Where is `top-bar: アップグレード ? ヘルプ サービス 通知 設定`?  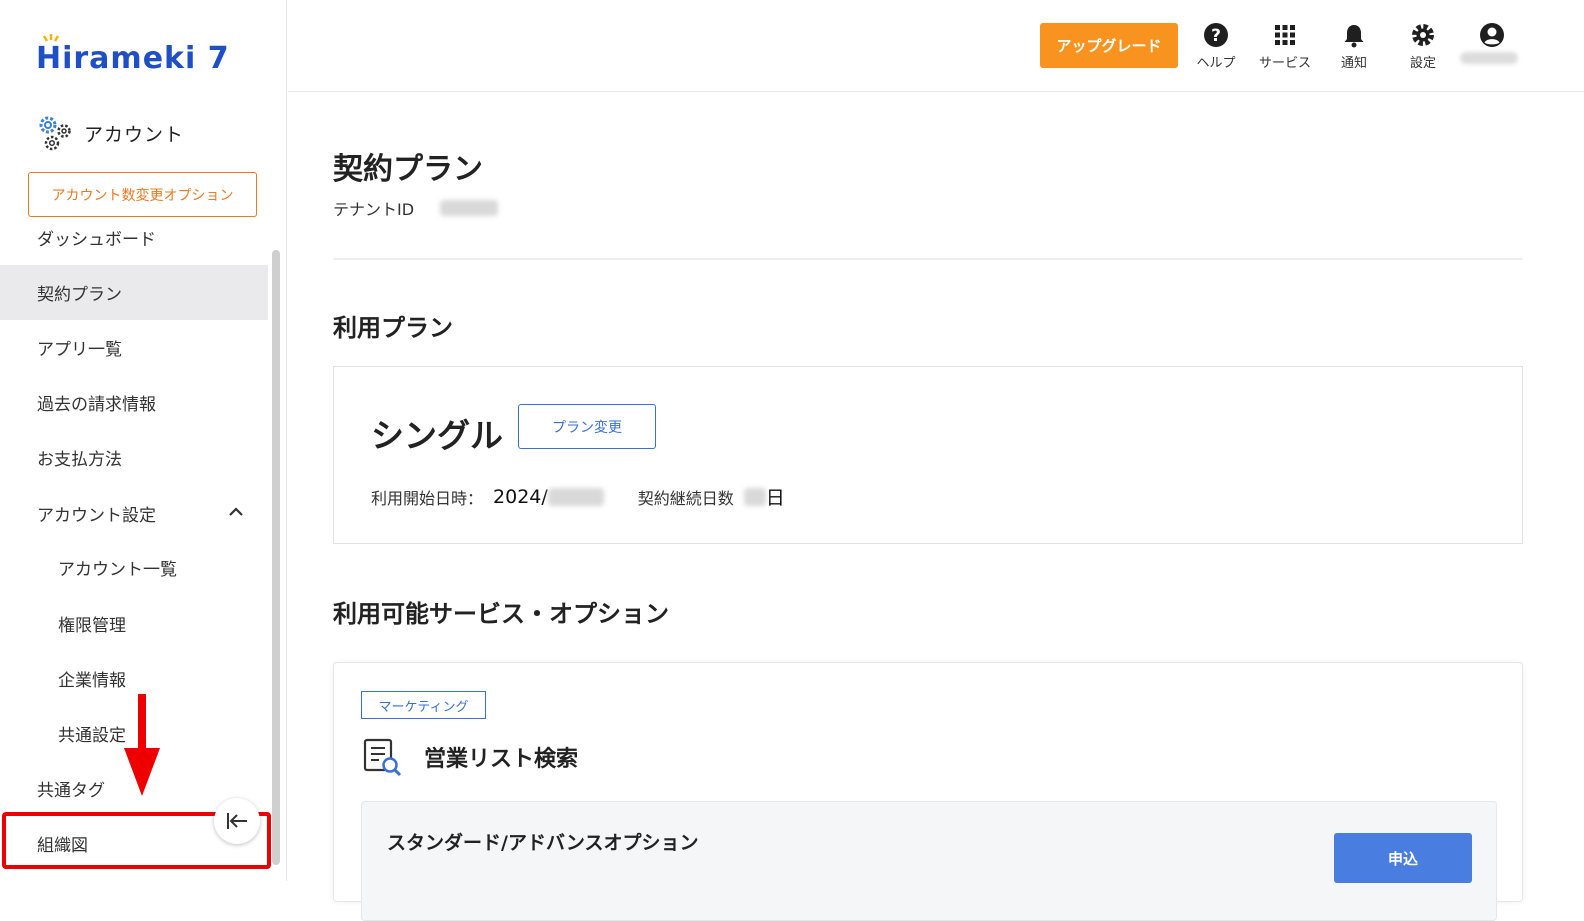
top-bar: アップグレード ? ヘルプ サービス 通知 設定 is located at coordinates (936, 46).